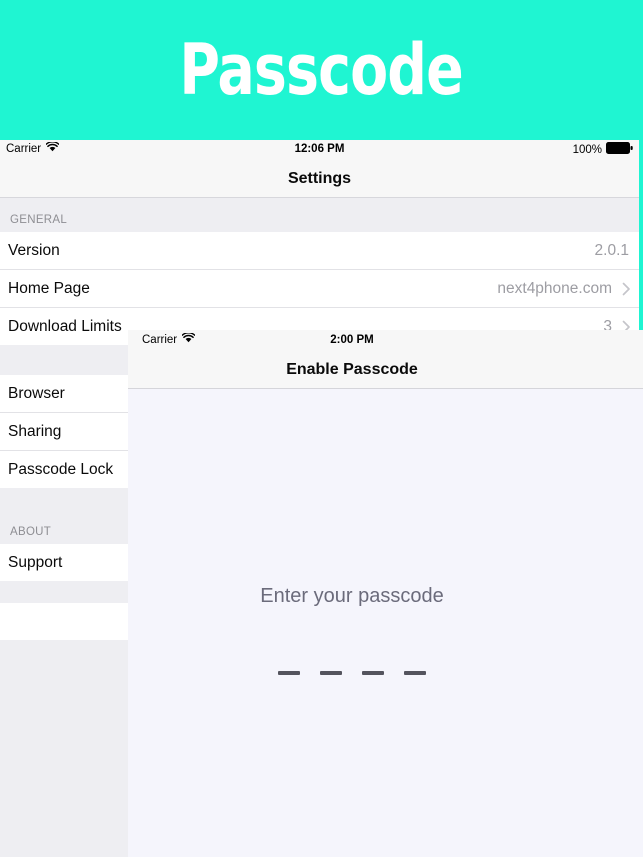 The width and height of the screenshot is (643, 857). I want to click on passcode-prompt: Enter your passcode, so click(352, 596).